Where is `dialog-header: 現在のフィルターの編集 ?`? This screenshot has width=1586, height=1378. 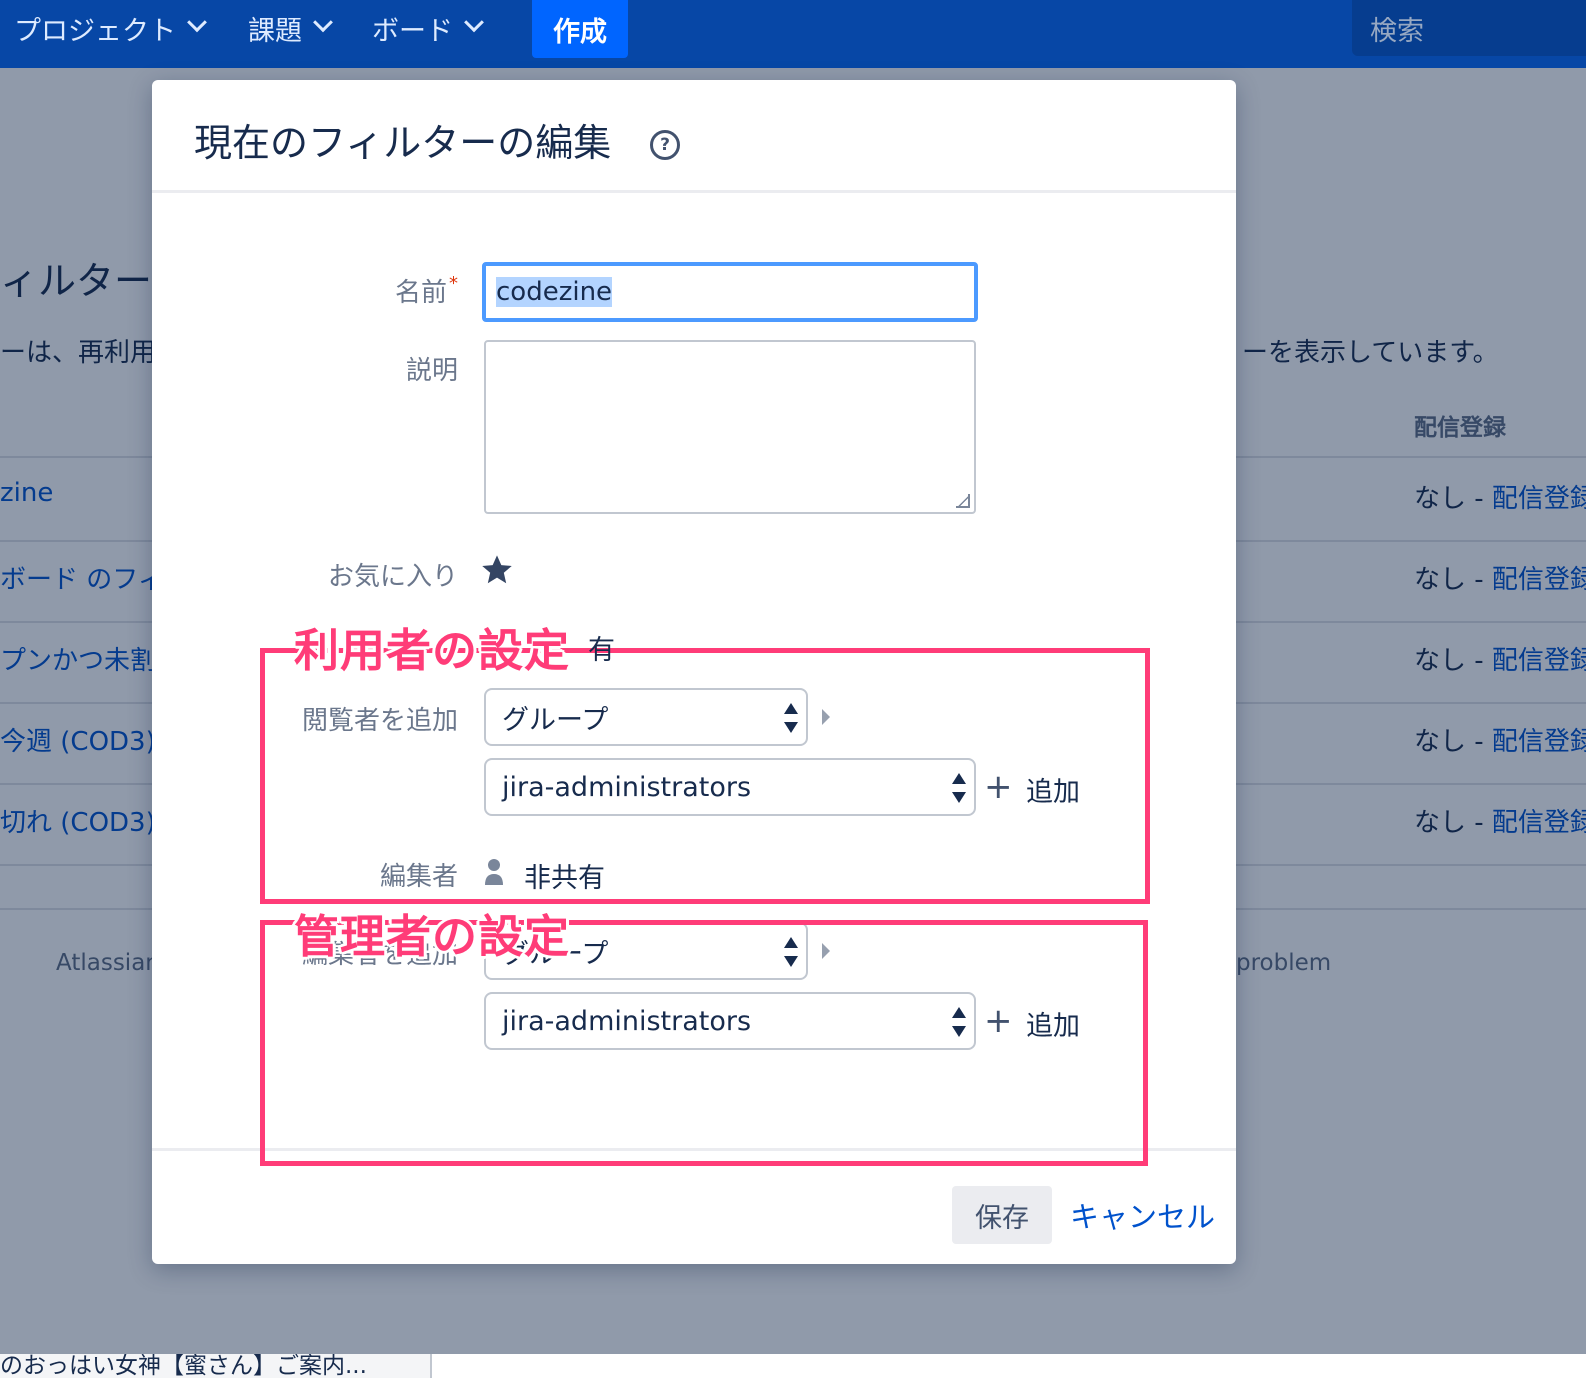 dialog-header: 現在のフィルターの編集 ? is located at coordinates (694, 136).